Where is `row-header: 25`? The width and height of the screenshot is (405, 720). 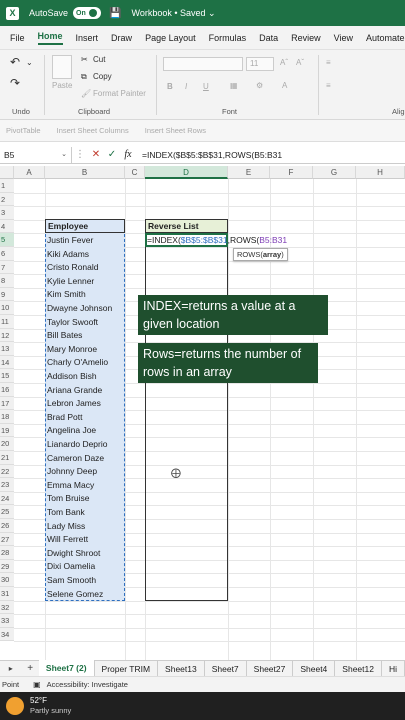
row-header: 25 is located at coordinates (7, 512).